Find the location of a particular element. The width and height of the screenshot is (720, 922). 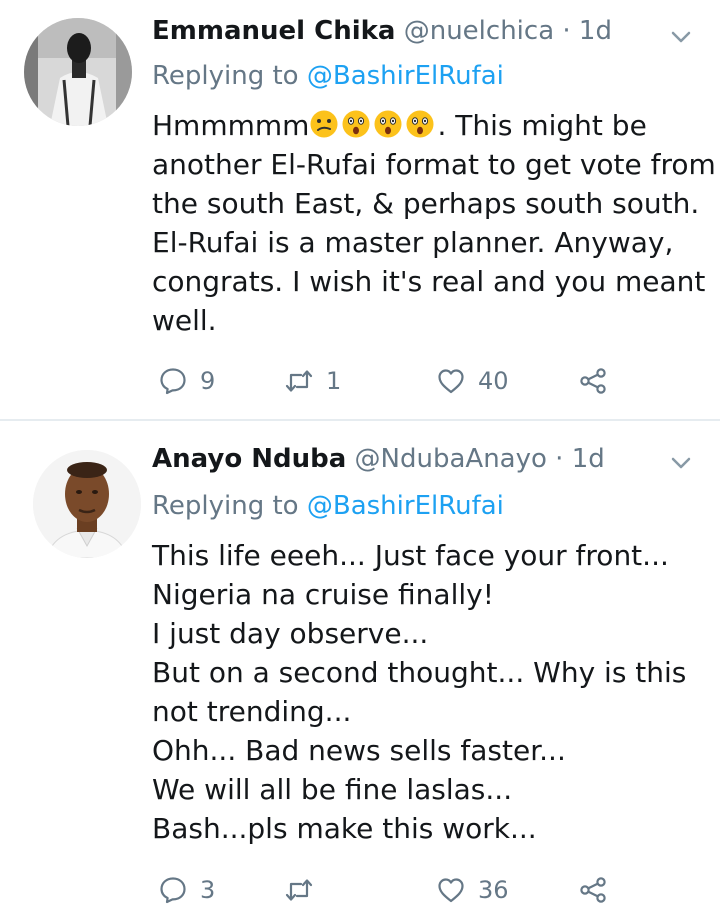

text-line: El-Rufai is a master planner. Anyway, is located at coordinates (413, 242).